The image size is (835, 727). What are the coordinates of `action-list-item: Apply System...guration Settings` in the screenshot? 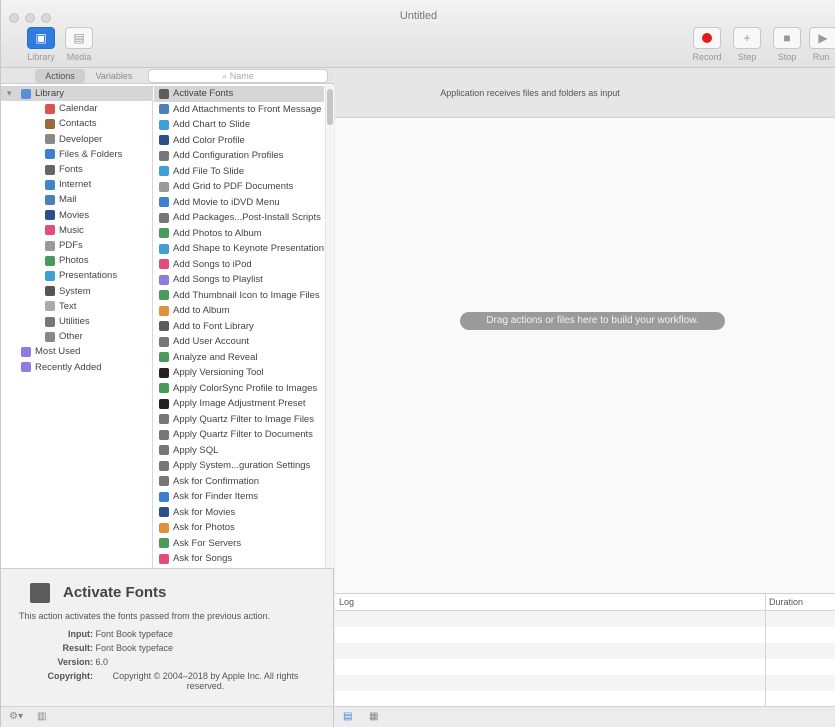 It's located at (239, 466).